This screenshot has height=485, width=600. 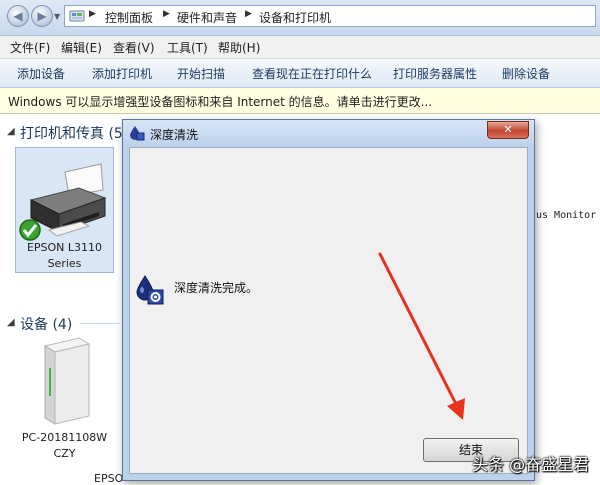 I want to click on breadcrumb-control-panel: 控制面板, so click(x=129, y=17).